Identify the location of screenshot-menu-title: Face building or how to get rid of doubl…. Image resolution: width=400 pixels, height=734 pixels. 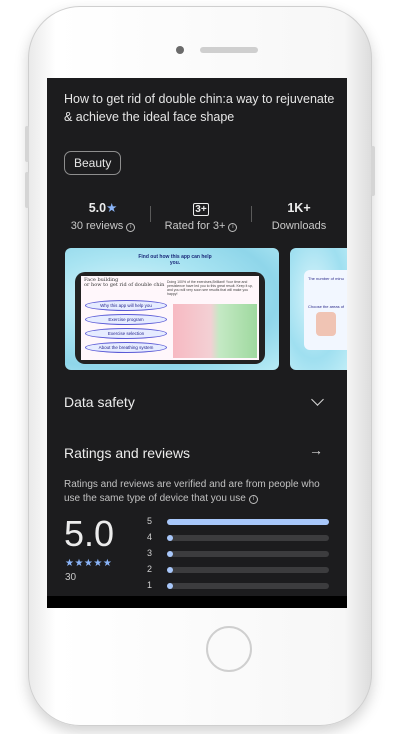
(124, 282).